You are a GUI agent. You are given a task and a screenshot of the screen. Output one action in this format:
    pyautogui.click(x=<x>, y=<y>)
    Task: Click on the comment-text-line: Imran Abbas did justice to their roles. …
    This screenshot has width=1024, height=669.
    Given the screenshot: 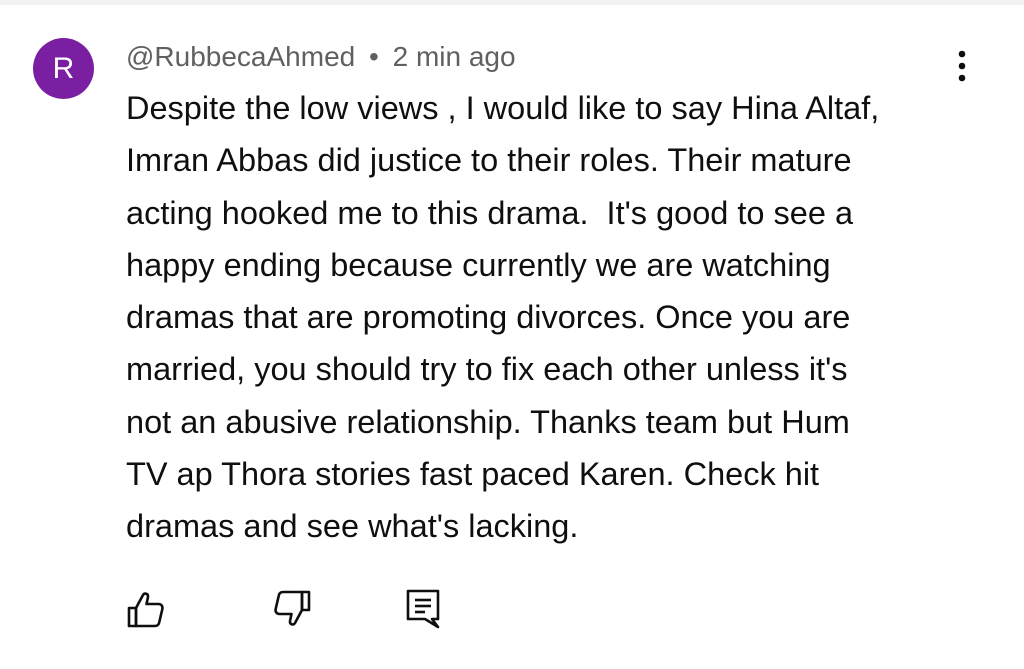 What is the action you would take?
    pyautogui.click(x=489, y=160)
    